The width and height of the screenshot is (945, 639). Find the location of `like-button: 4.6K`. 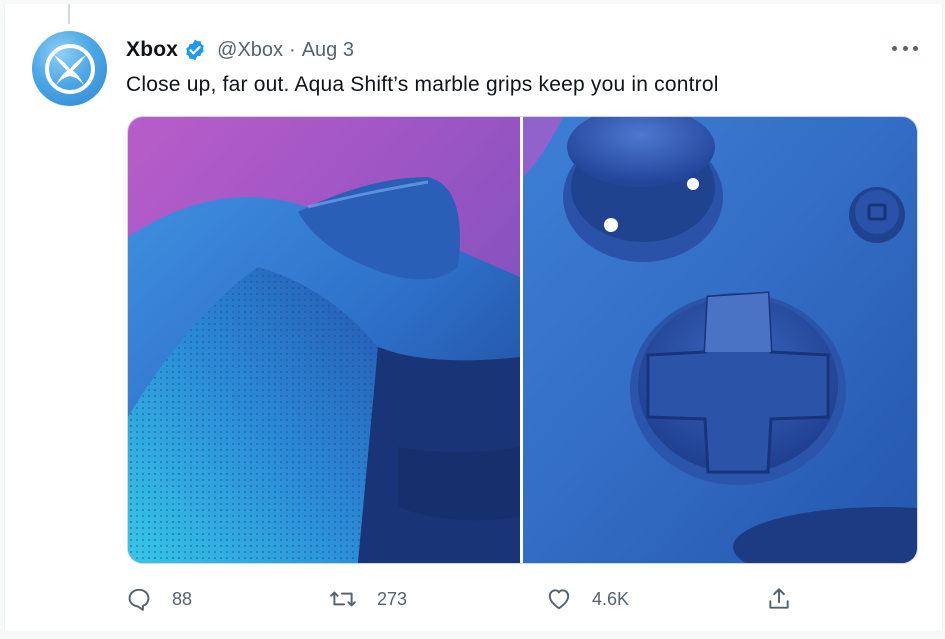

like-button: 4.6K is located at coordinates (587, 599).